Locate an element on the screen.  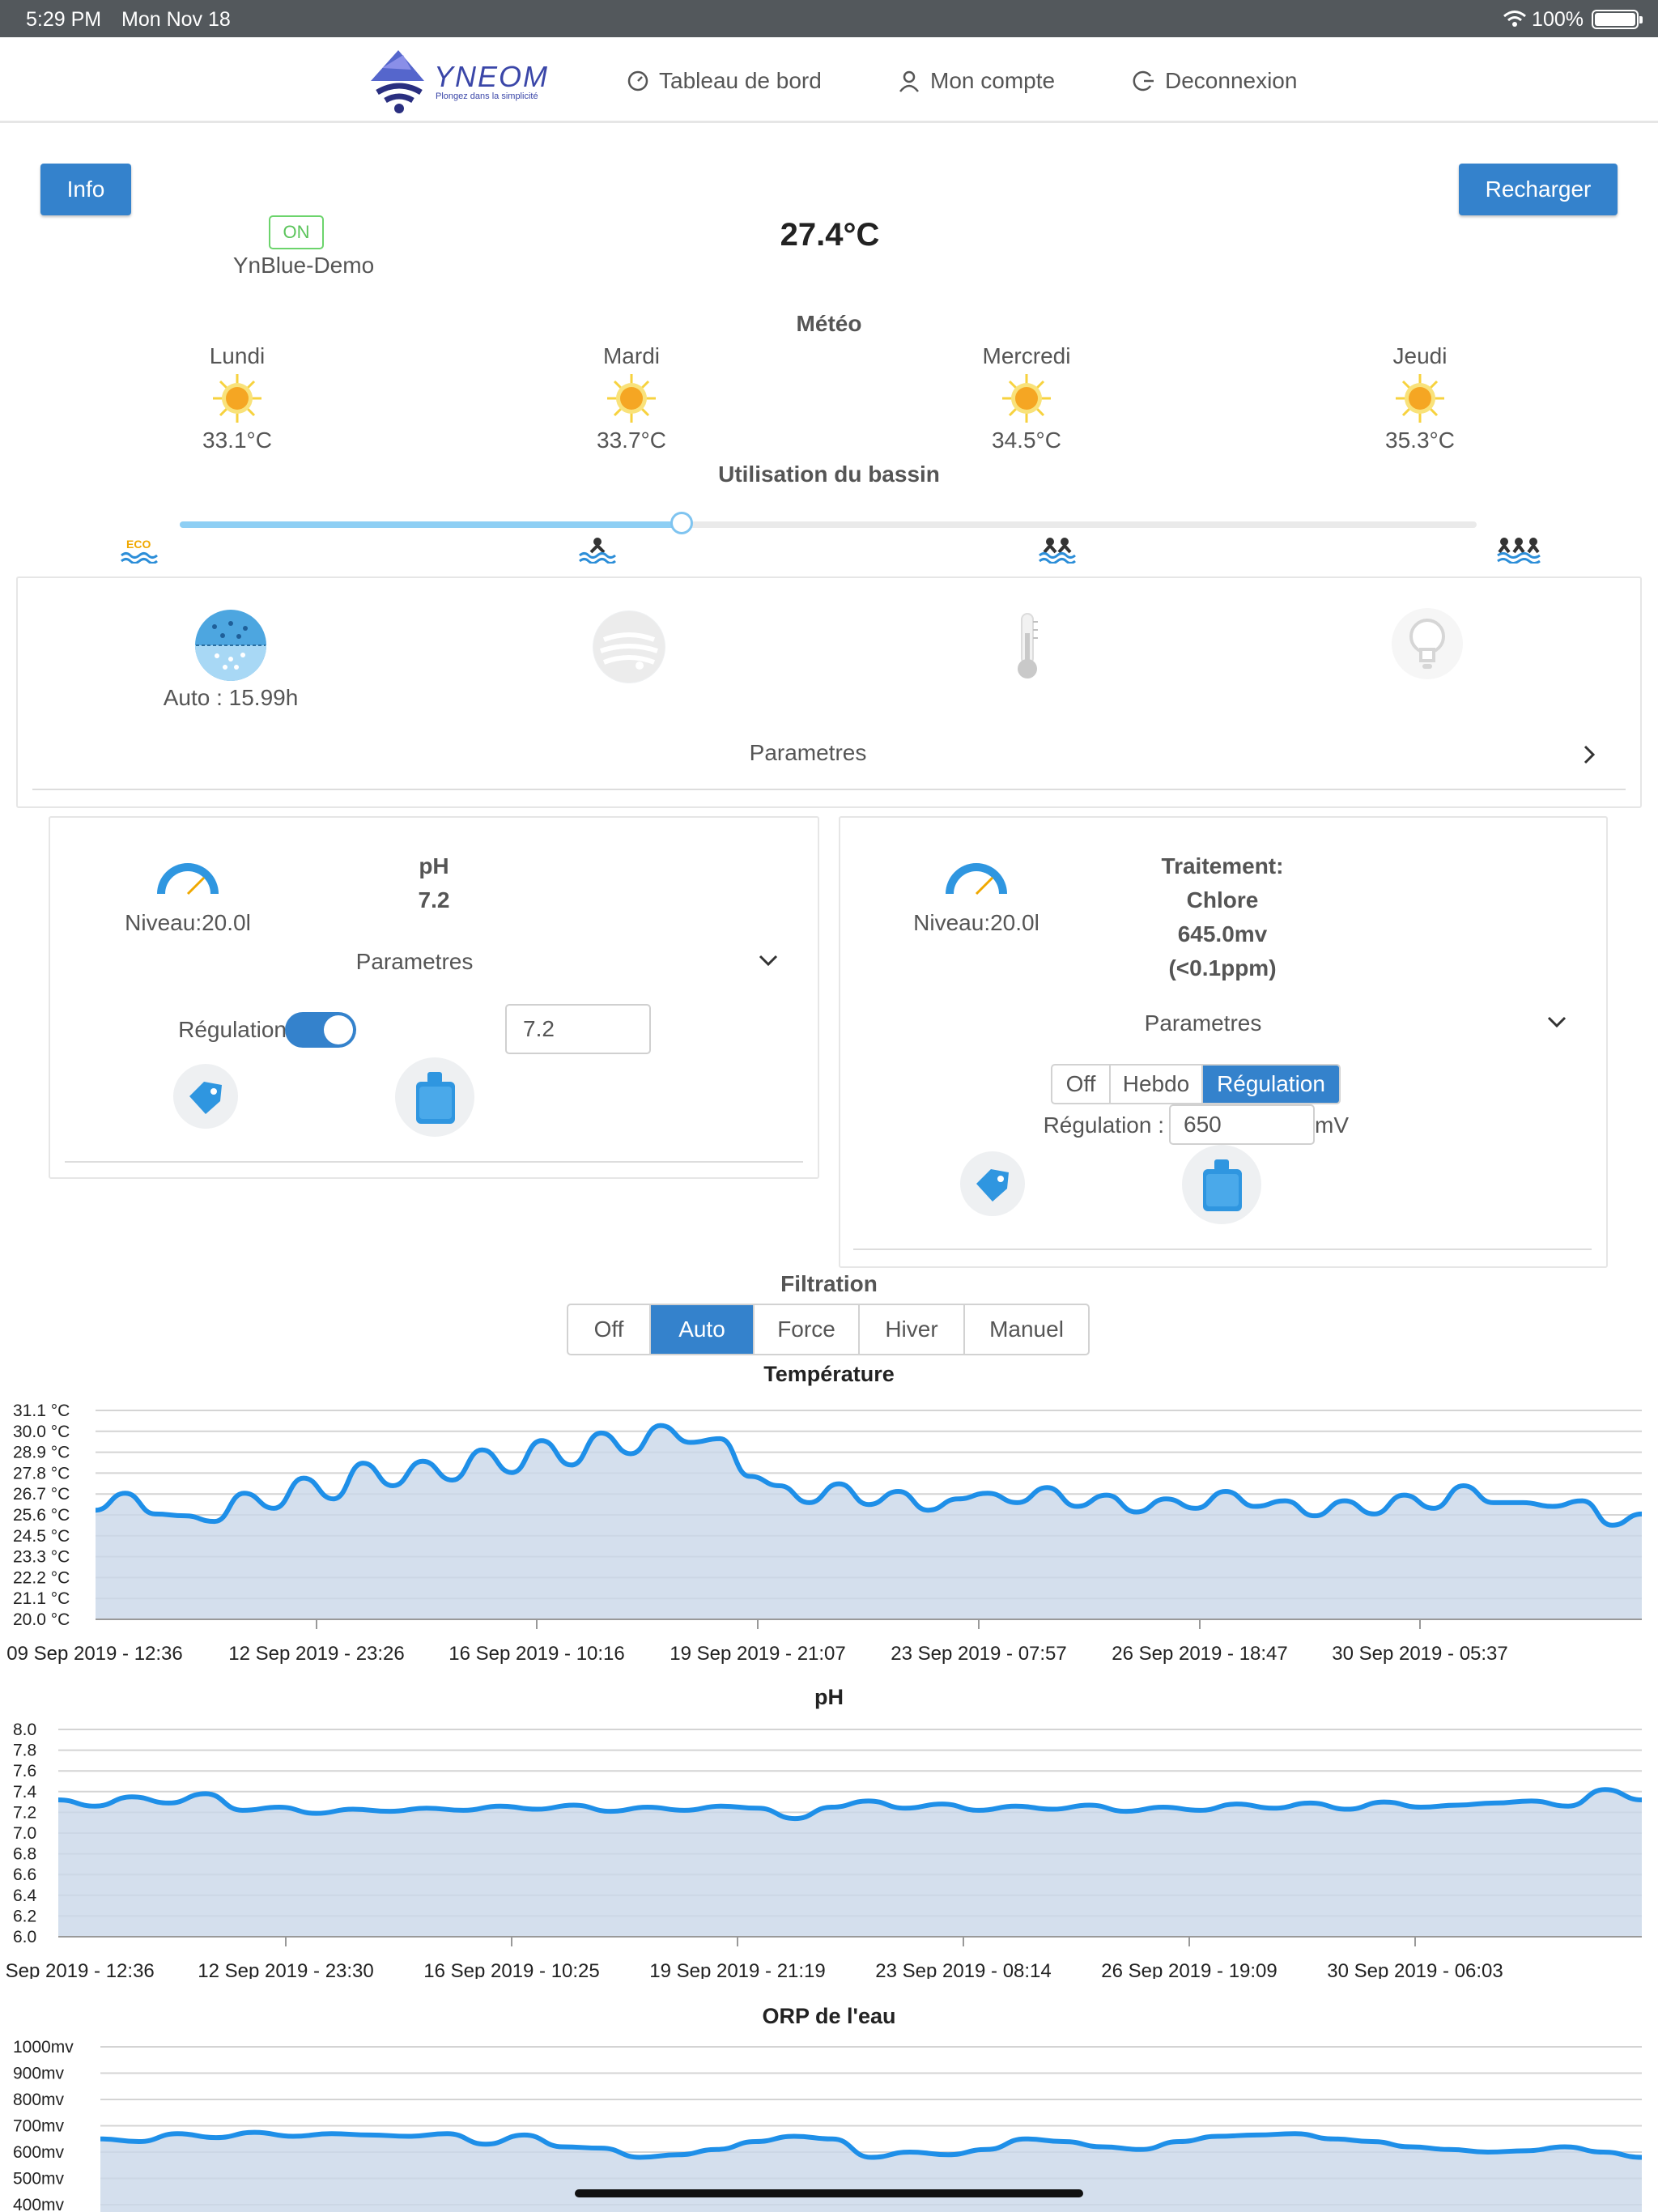
weather-day-temp: 35.3°C is located at coordinates (1420, 441).